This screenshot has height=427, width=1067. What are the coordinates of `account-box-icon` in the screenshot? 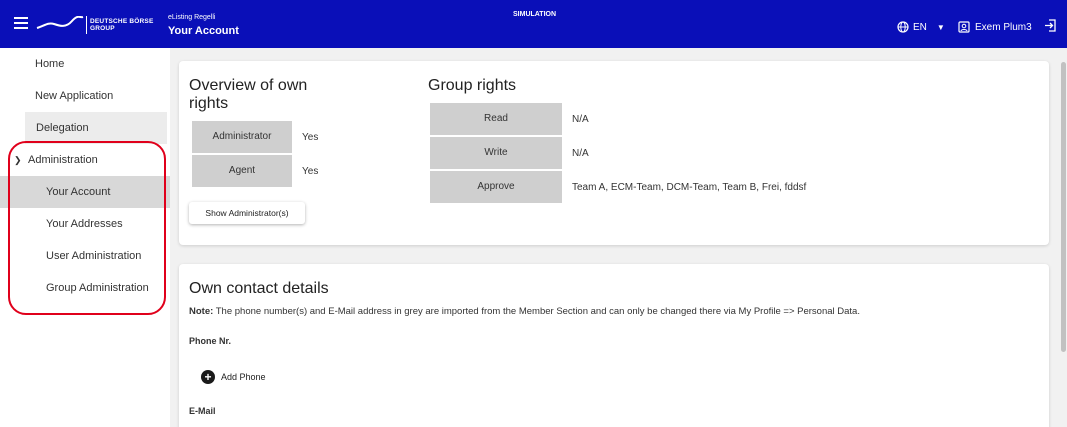 It's located at (964, 27).